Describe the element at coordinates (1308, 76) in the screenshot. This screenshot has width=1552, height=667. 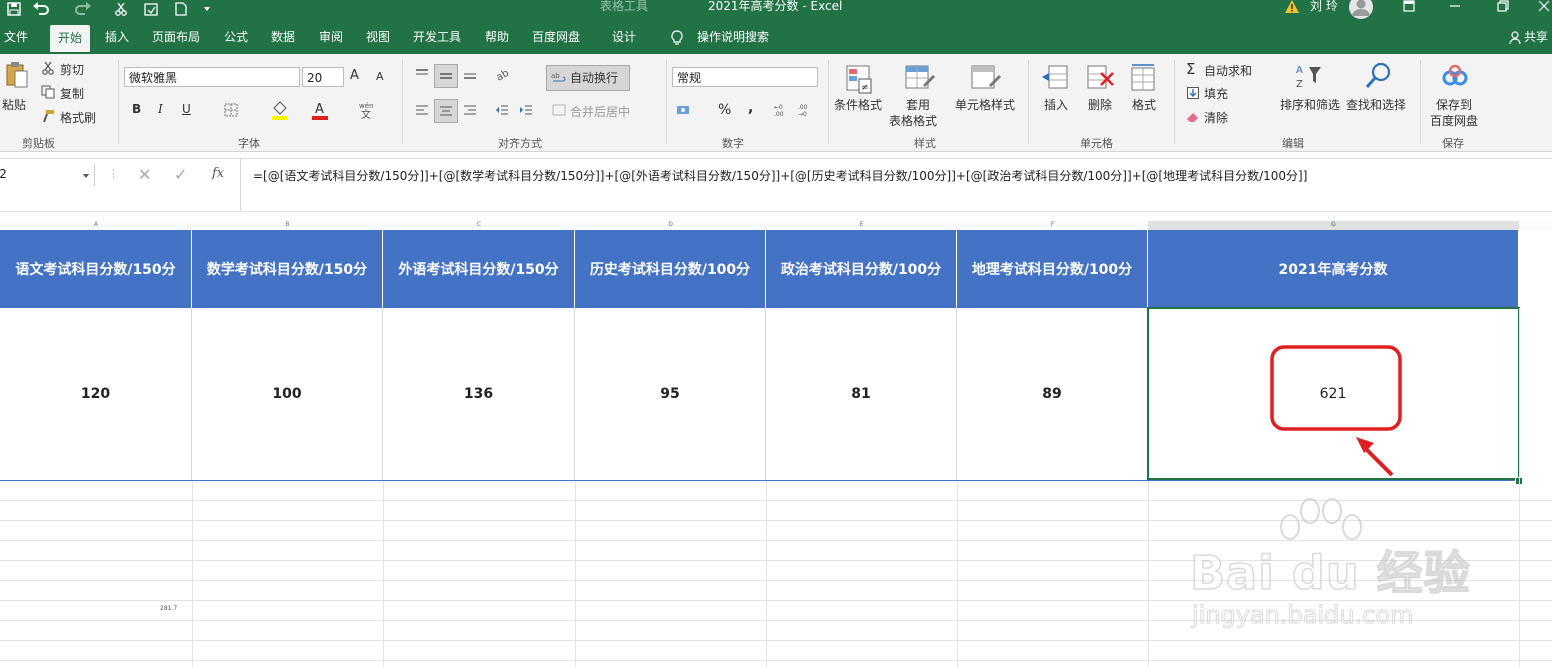
I see `sort-filter-icon: AZ` at that location.